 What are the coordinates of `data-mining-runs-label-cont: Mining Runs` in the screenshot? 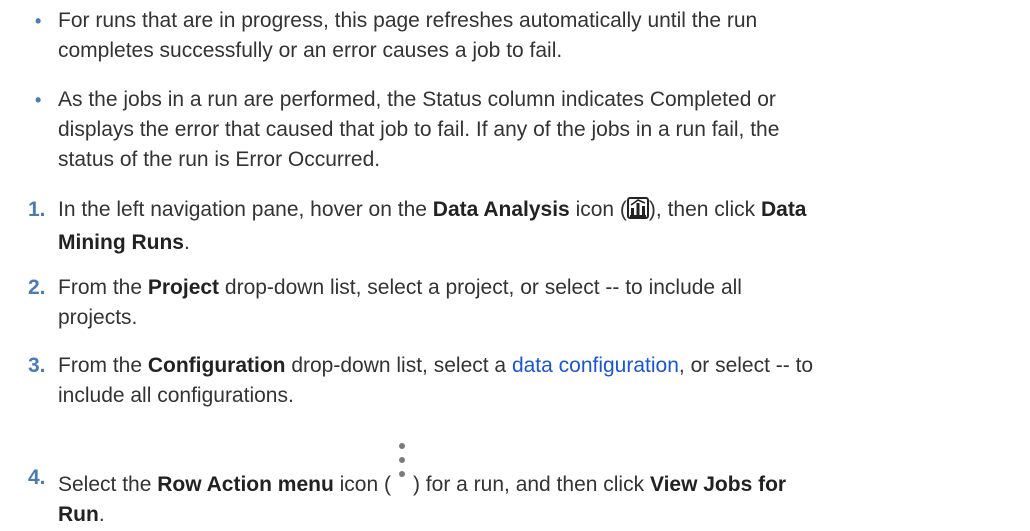 It's located at (121, 242).